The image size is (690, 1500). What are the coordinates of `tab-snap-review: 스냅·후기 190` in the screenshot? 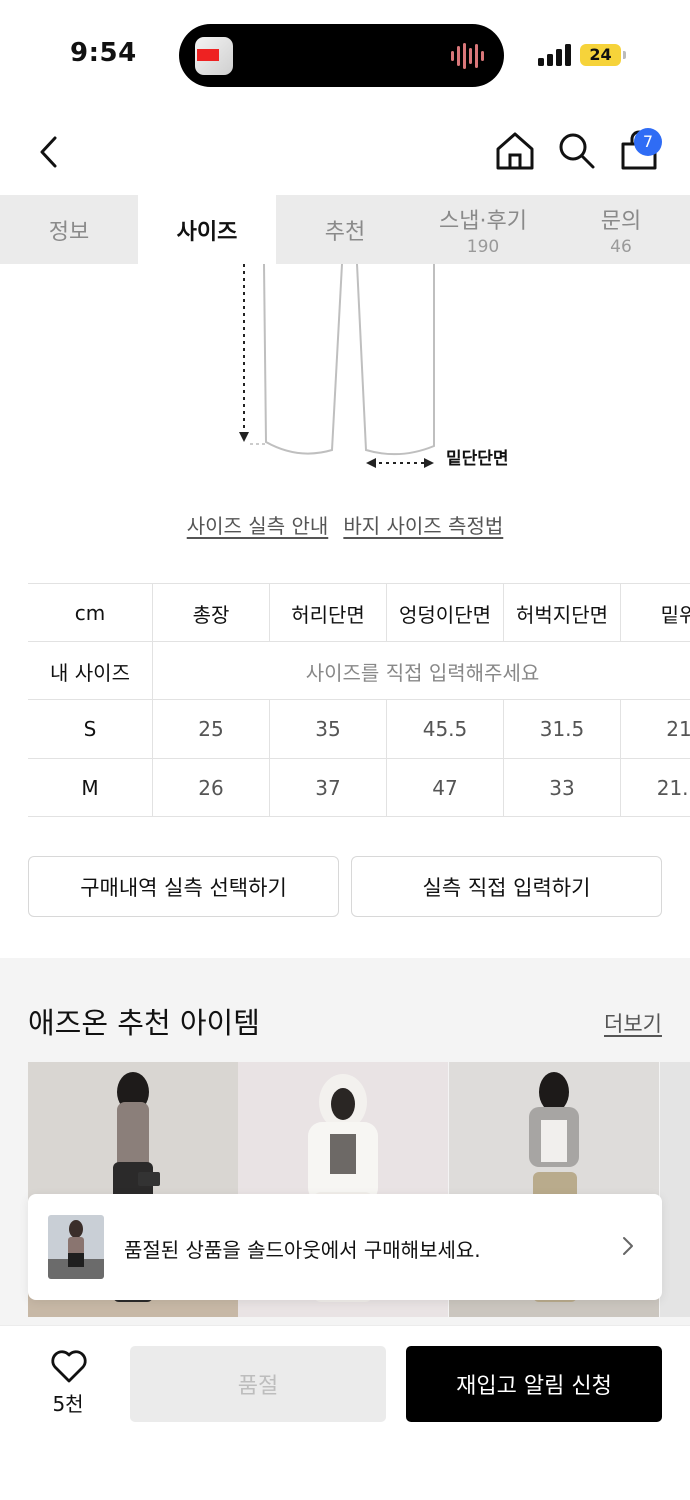 It's located at (483, 229).